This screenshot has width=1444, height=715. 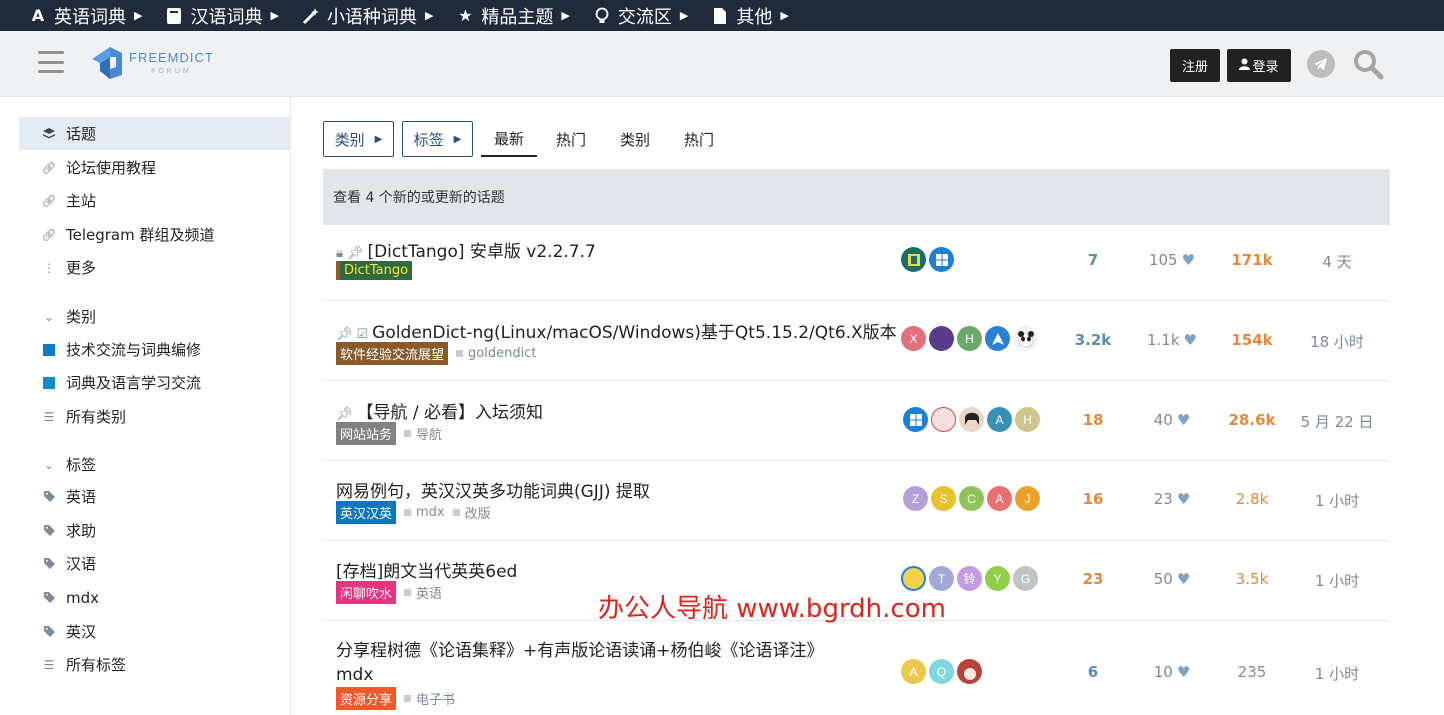 I want to click on avatar: J, so click(x=1027, y=498).